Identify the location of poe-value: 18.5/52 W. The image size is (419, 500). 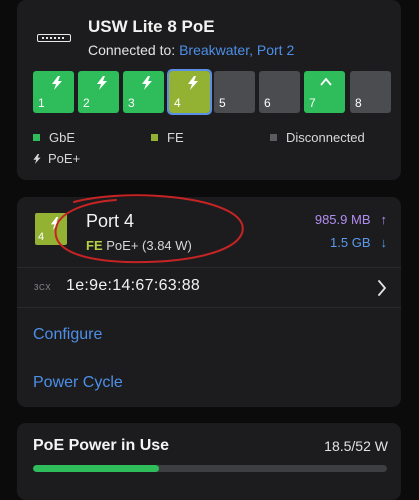
(356, 446).